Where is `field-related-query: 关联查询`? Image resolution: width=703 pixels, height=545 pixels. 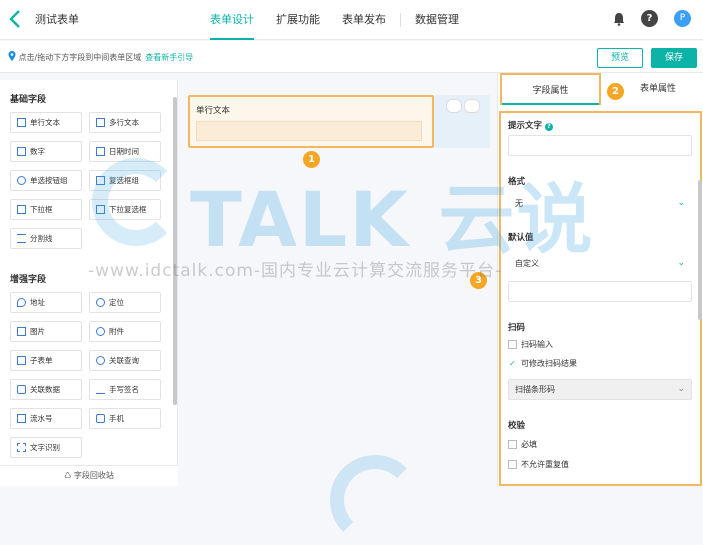
field-related-query: 关联查询 is located at coordinates (125, 360).